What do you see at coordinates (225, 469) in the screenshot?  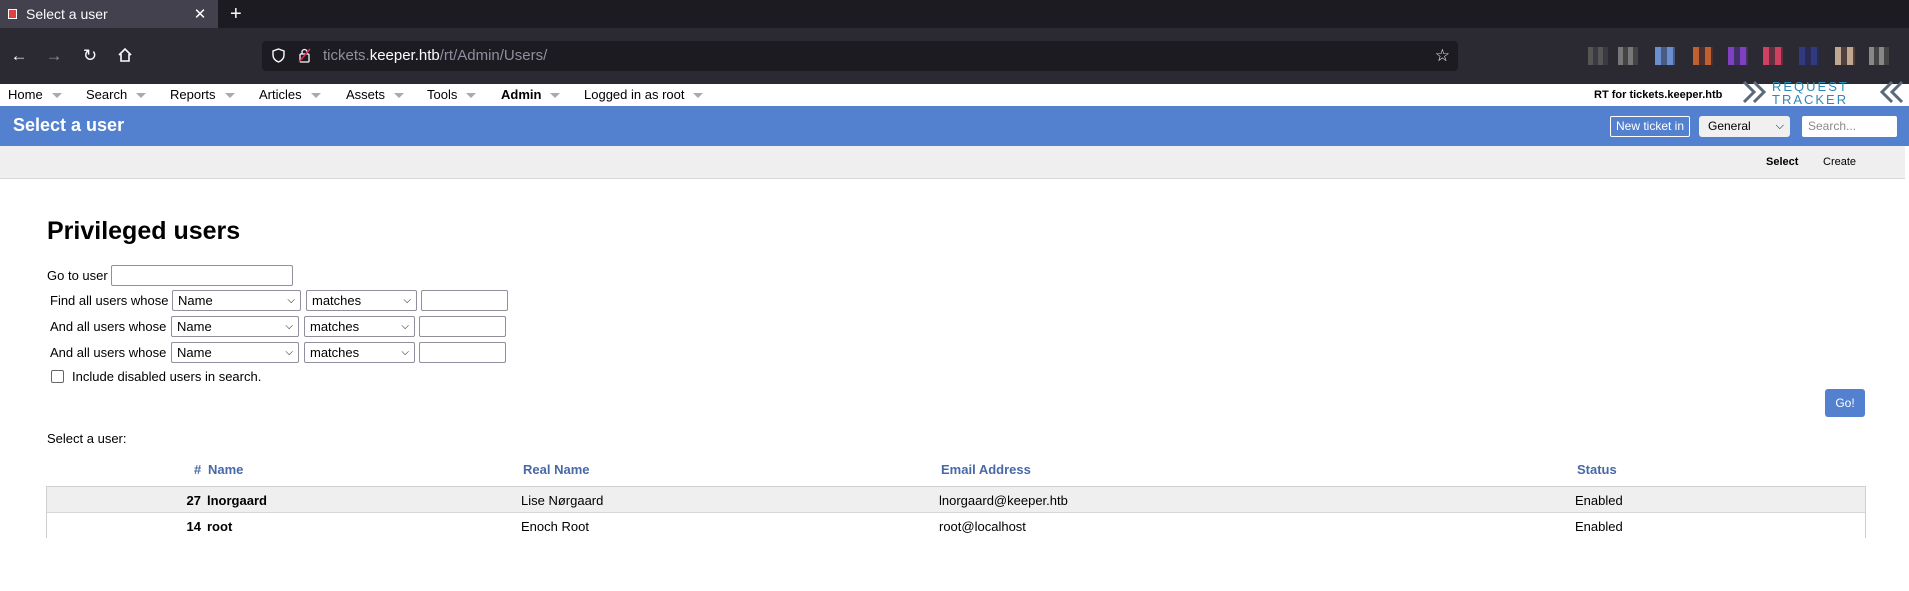 I see `column-header-name: Name` at bounding box center [225, 469].